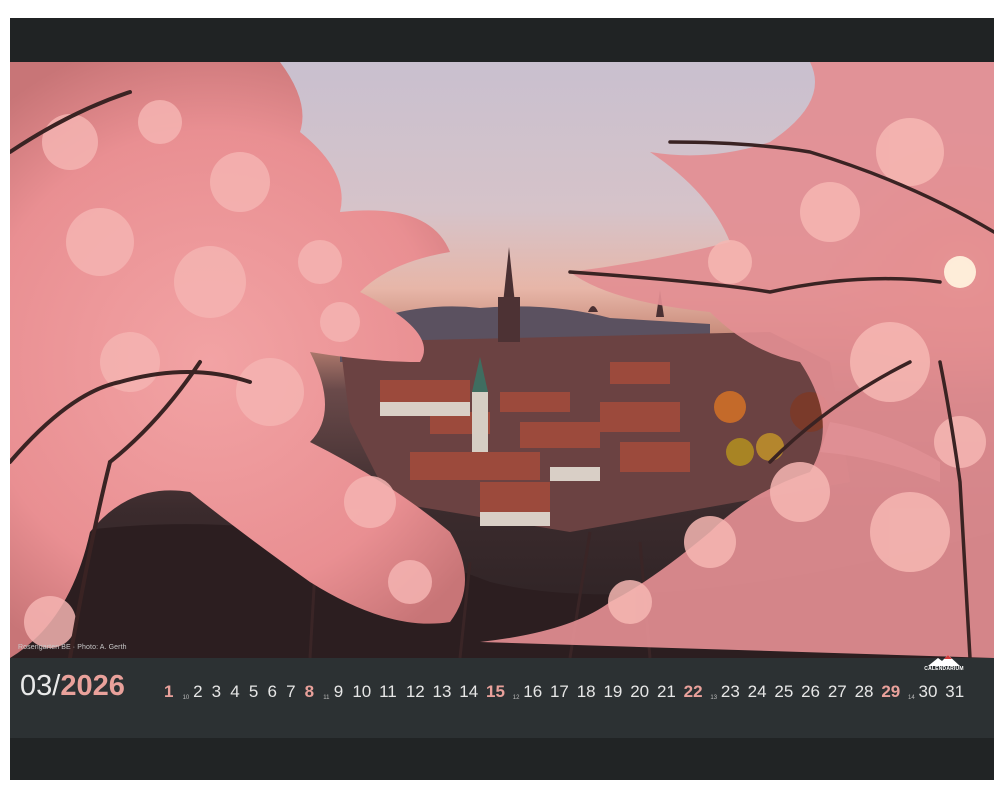  I want to click on day-number: 12, so click(415, 691).